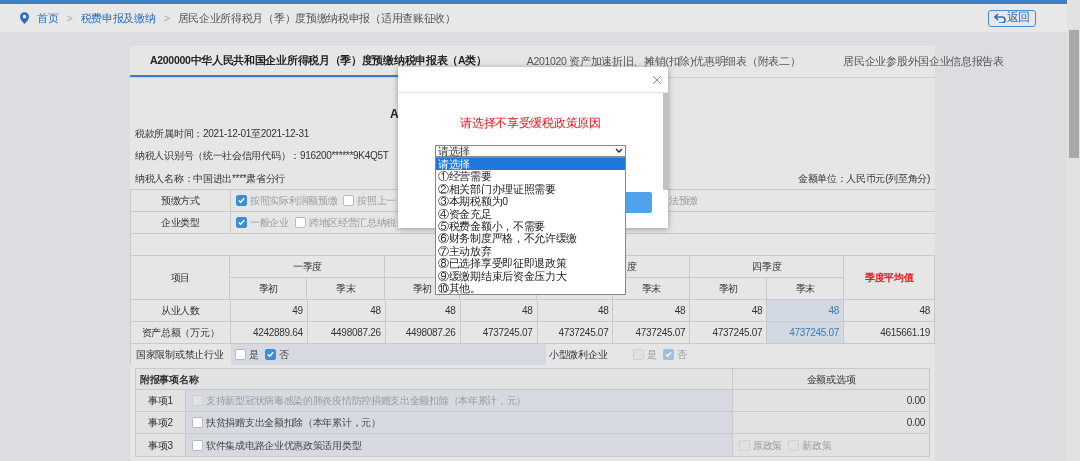  What do you see at coordinates (530, 226) in the screenshot?
I see `dropdown-option: ⑤税费金额小，不需要` at bounding box center [530, 226].